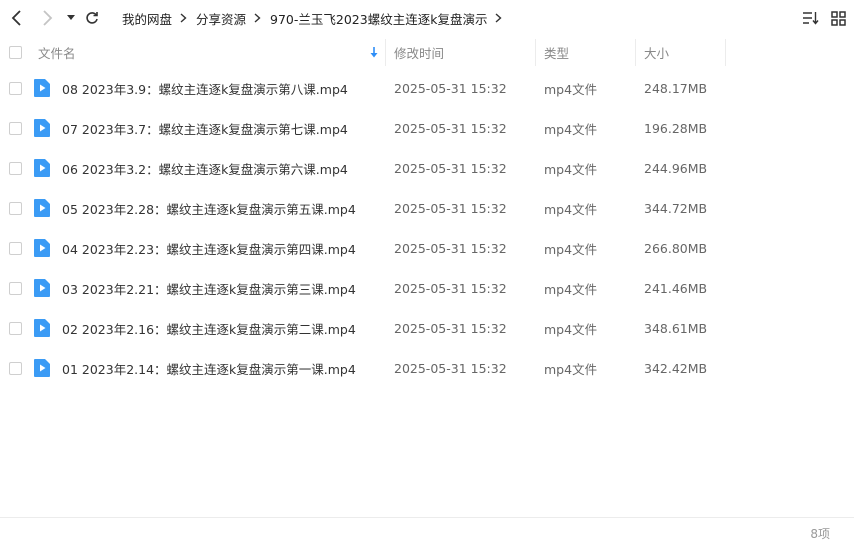 This screenshot has width=854, height=543. I want to click on breadcrumb-item: 分享资源, so click(221, 18).